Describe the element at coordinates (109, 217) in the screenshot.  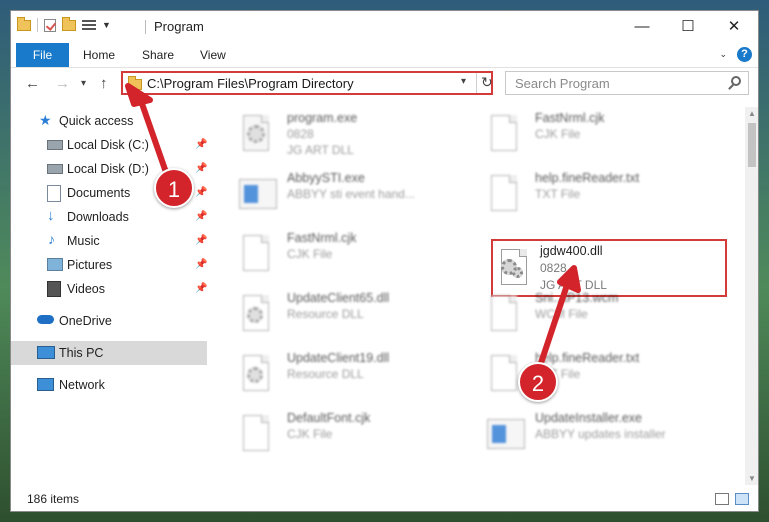
I see `sidebar-item-downloads: ↓ Downloads 📌` at that location.